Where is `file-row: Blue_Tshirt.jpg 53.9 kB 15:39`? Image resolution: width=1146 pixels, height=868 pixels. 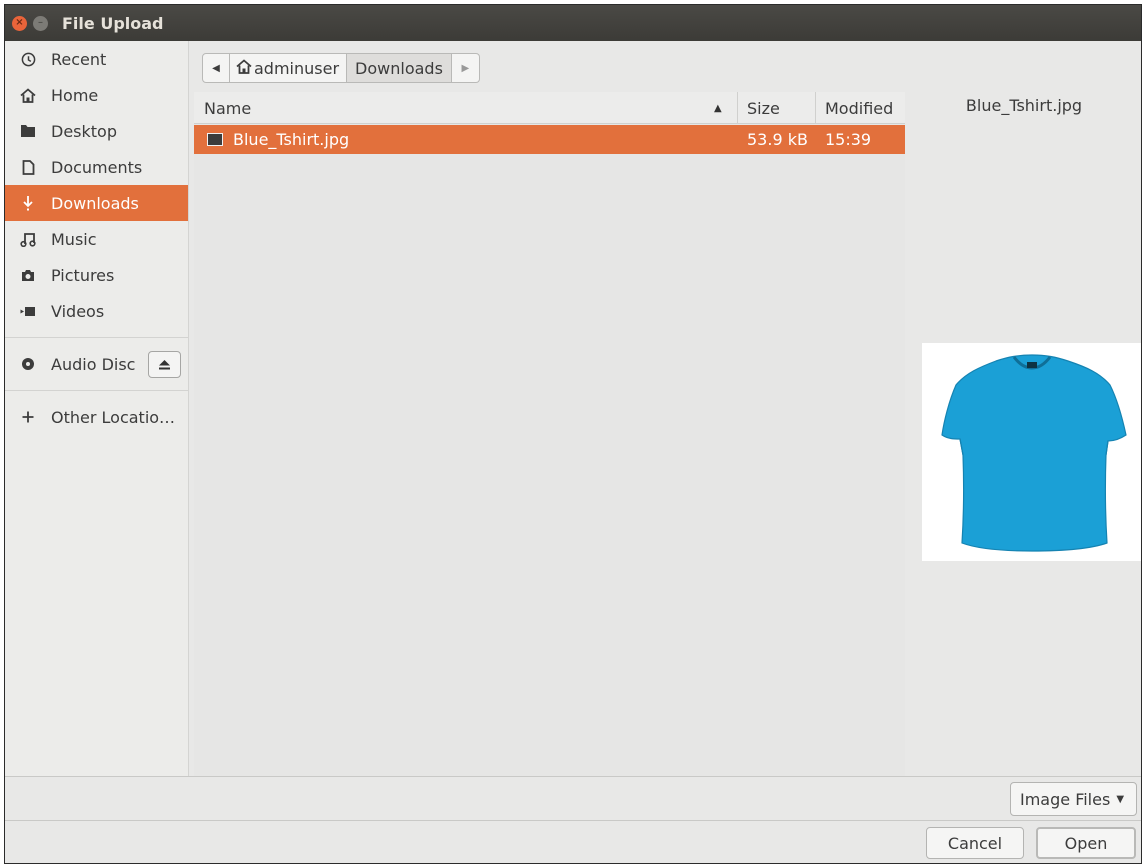 file-row: Blue_Tshirt.jpg 53.9 kB 15:39 is located at coordinates (549, 139).